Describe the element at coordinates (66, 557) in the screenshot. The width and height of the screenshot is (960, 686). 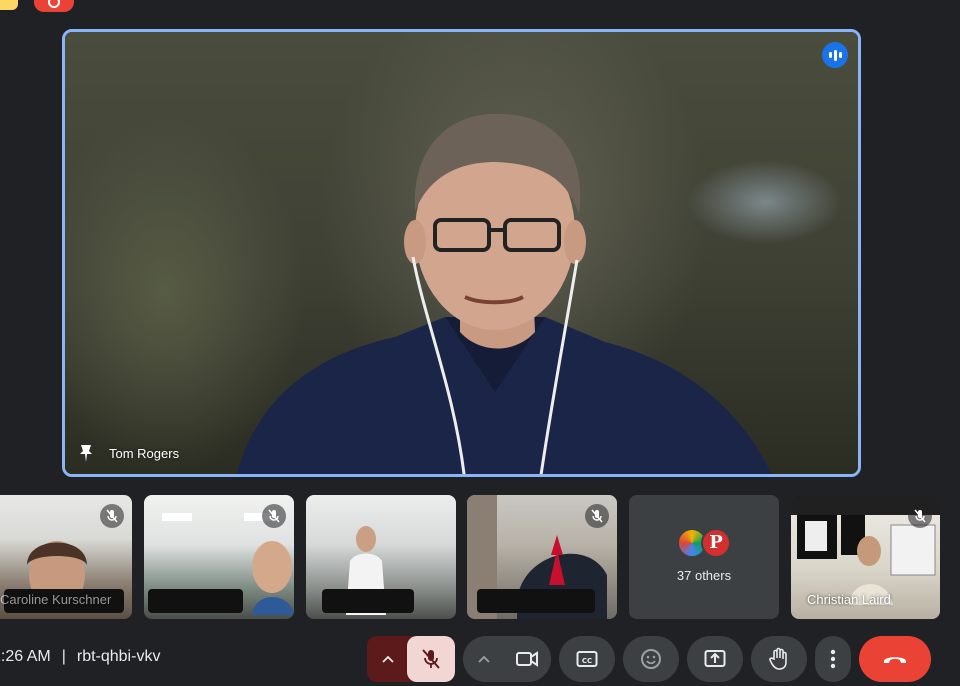
I see `participant-tile-1: Caroline Kurschner` at that location.